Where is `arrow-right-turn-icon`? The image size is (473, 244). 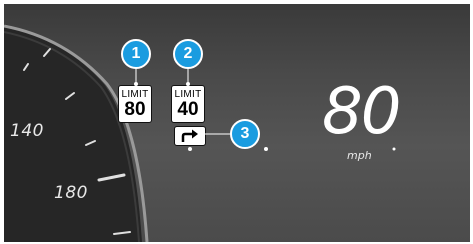 arrow-right-turn-icon is located at coordinates (189, 135).